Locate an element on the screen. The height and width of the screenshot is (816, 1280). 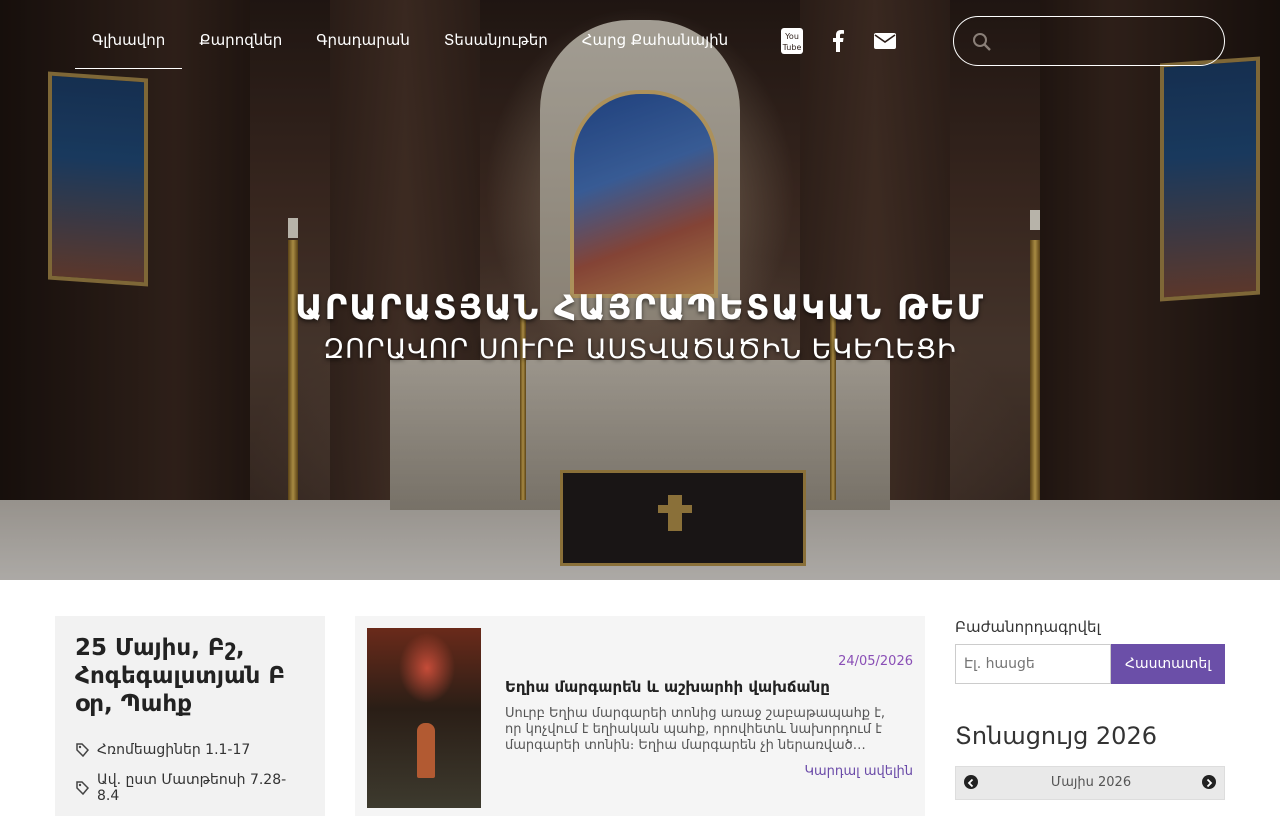
search-input is located at coordinates (1104, 42).